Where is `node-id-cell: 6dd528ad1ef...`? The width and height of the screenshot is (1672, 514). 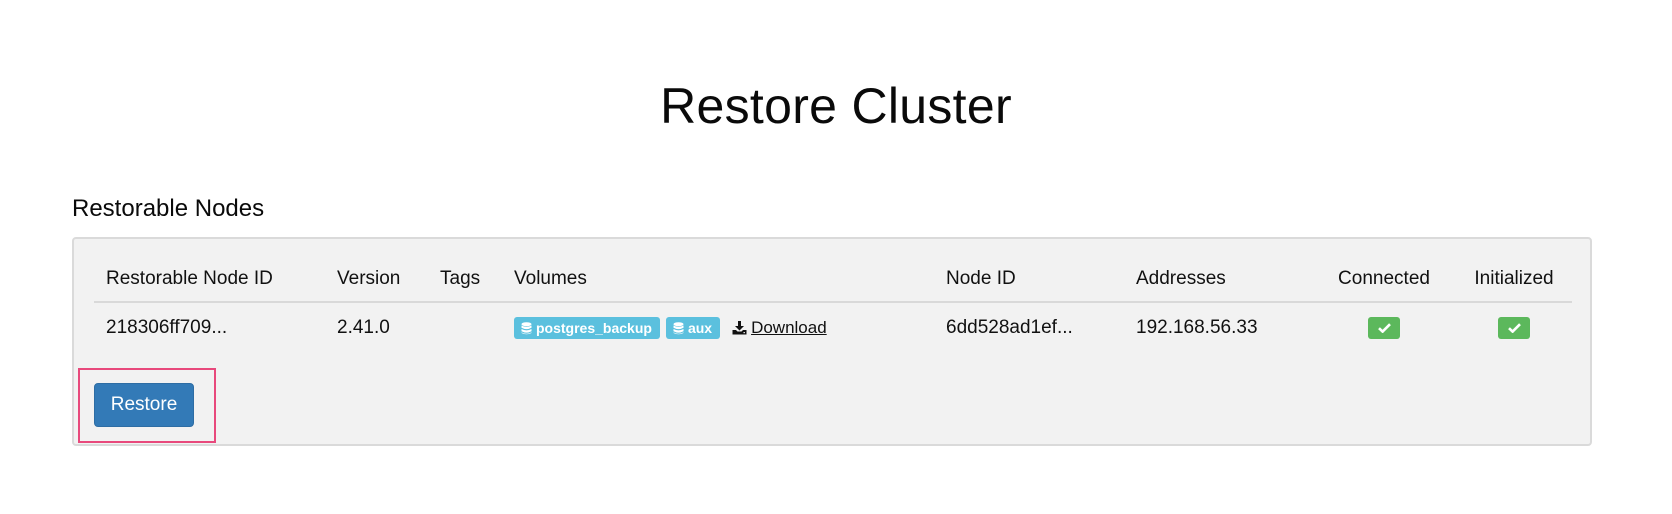 node-id-cell: 6dd528ad1ef... is located at coordinates (1009, 327).